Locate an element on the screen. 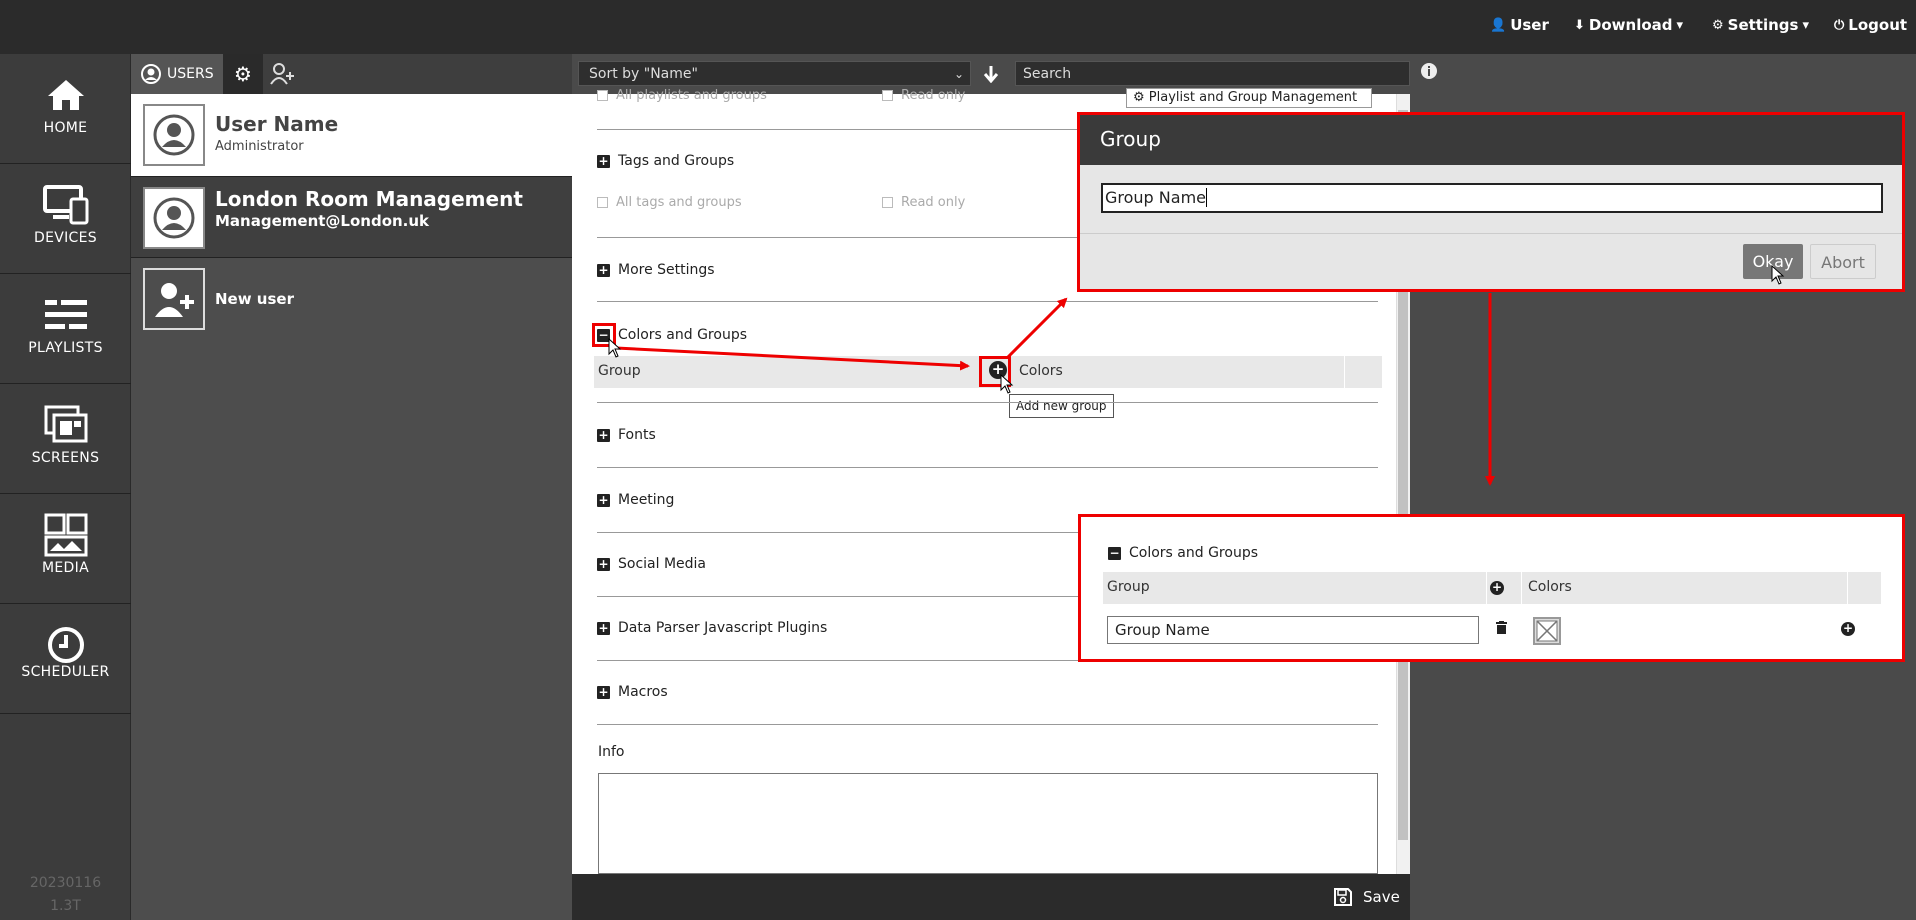 The image size is (1916, 920). arrow-add-to-dialog is located at coordinates (1037, 328).